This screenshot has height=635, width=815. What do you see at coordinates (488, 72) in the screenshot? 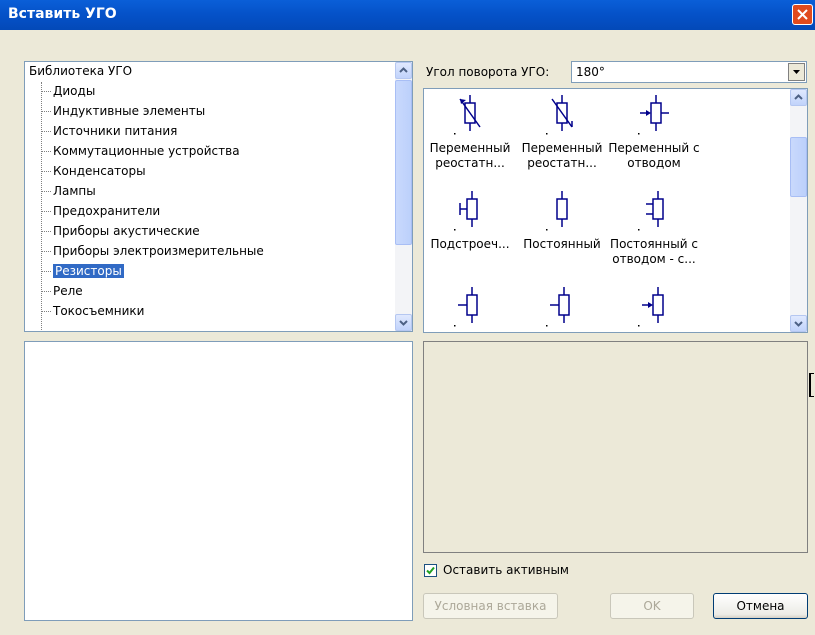
I see `rotation-label: Угол поворота УГО:` at bounding box center [488, 72].